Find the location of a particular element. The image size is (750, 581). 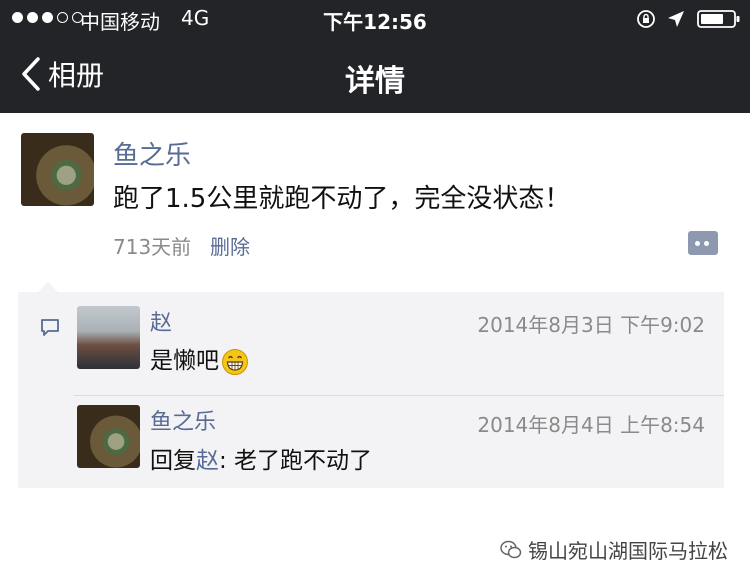

watermark: 锡山宛山湖国际马拉松 is located at coordinates (614, 549).